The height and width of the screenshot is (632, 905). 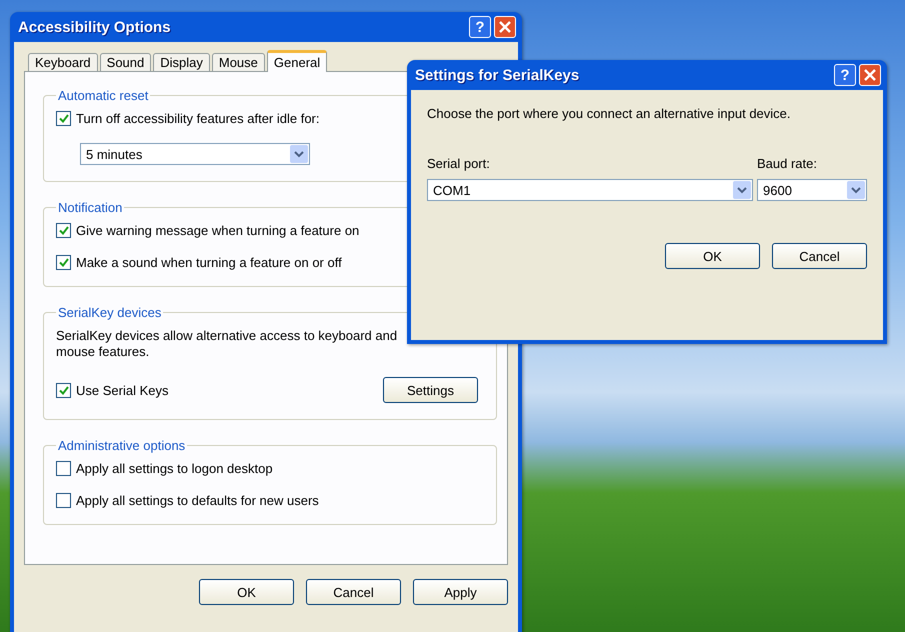 What do you see at coordinates (122, 390) in the screenshot?
I see `checkbox-label: Use Serial Keys` at bounding box center [122, 390].